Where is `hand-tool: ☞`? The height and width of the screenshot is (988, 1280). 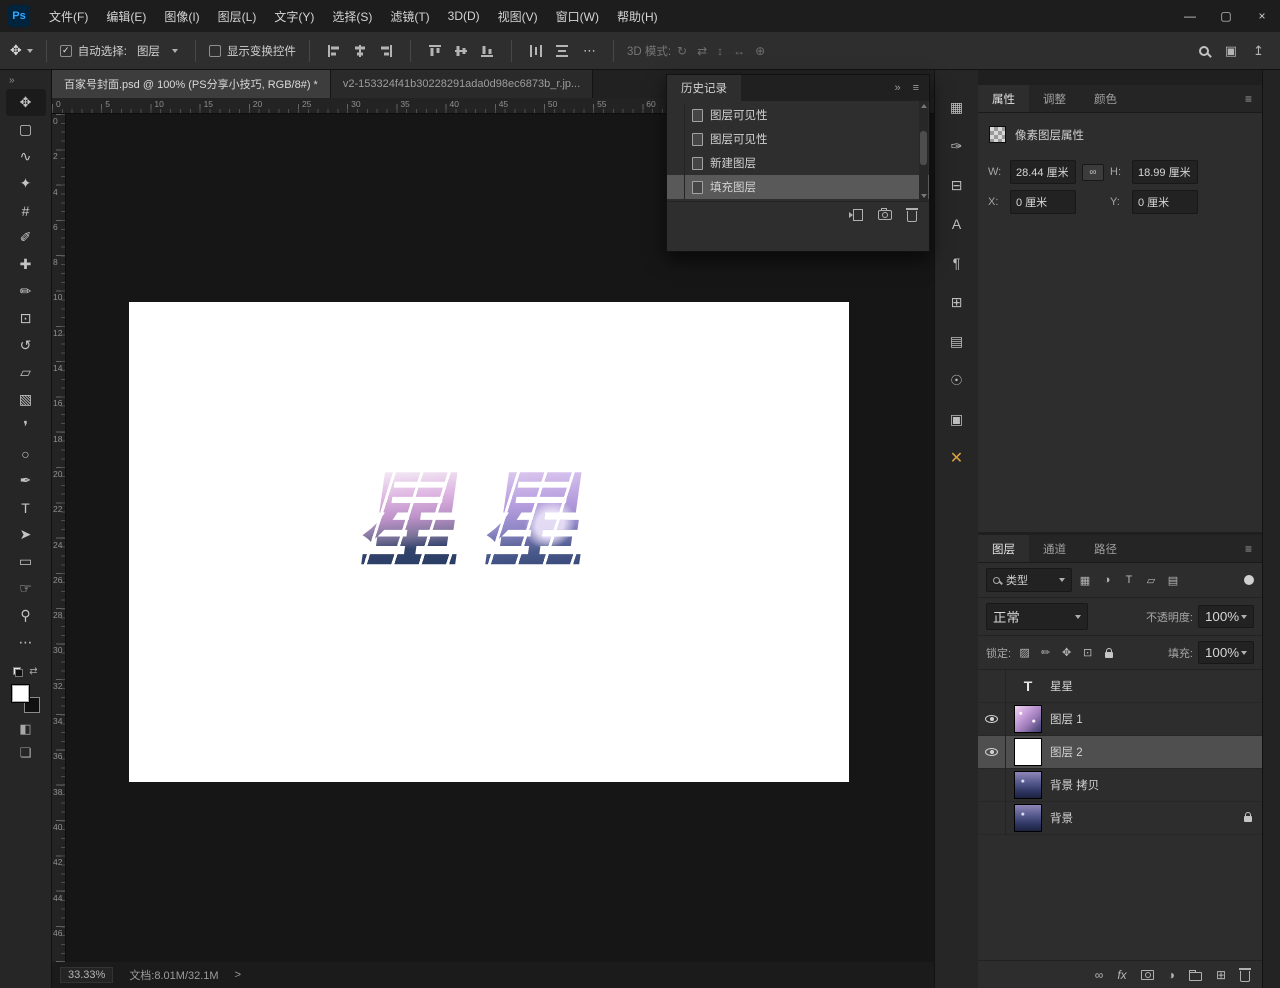 hand-tool: ☞ is located at coordinates (26, 588).